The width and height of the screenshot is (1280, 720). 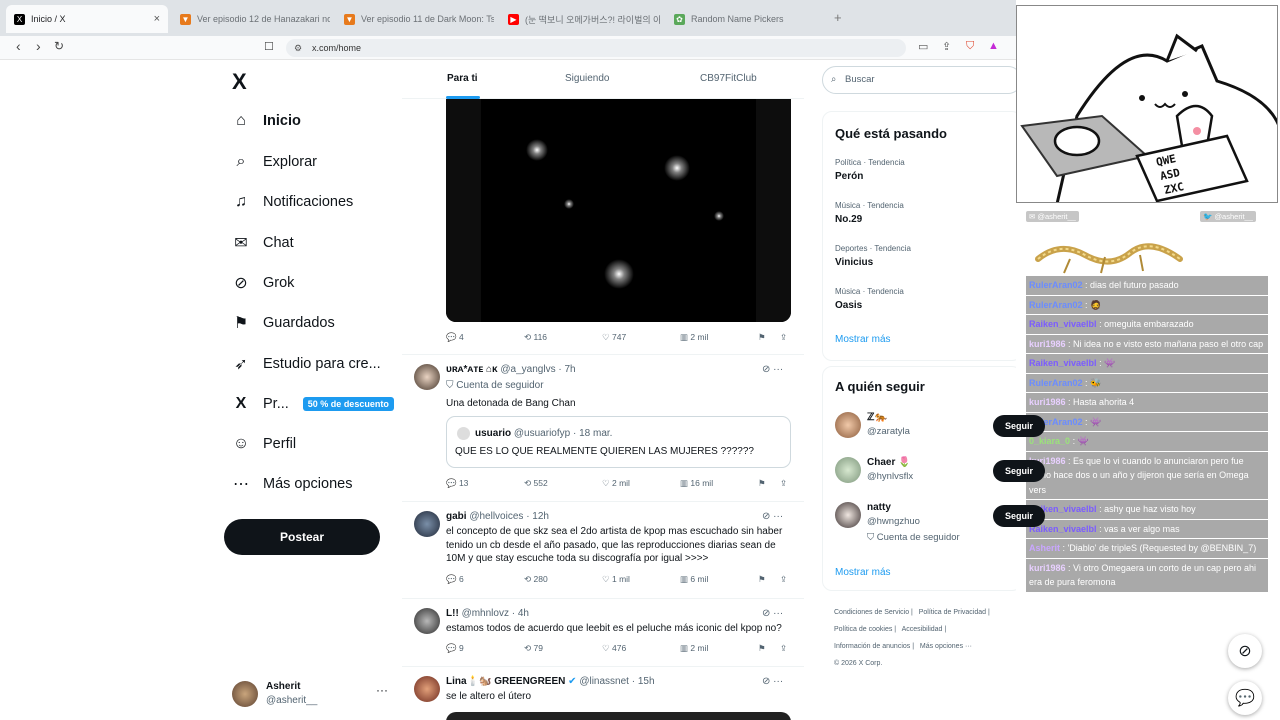 I want to click on post-handle: @a_yanglvs, so click(x=527, y=369).